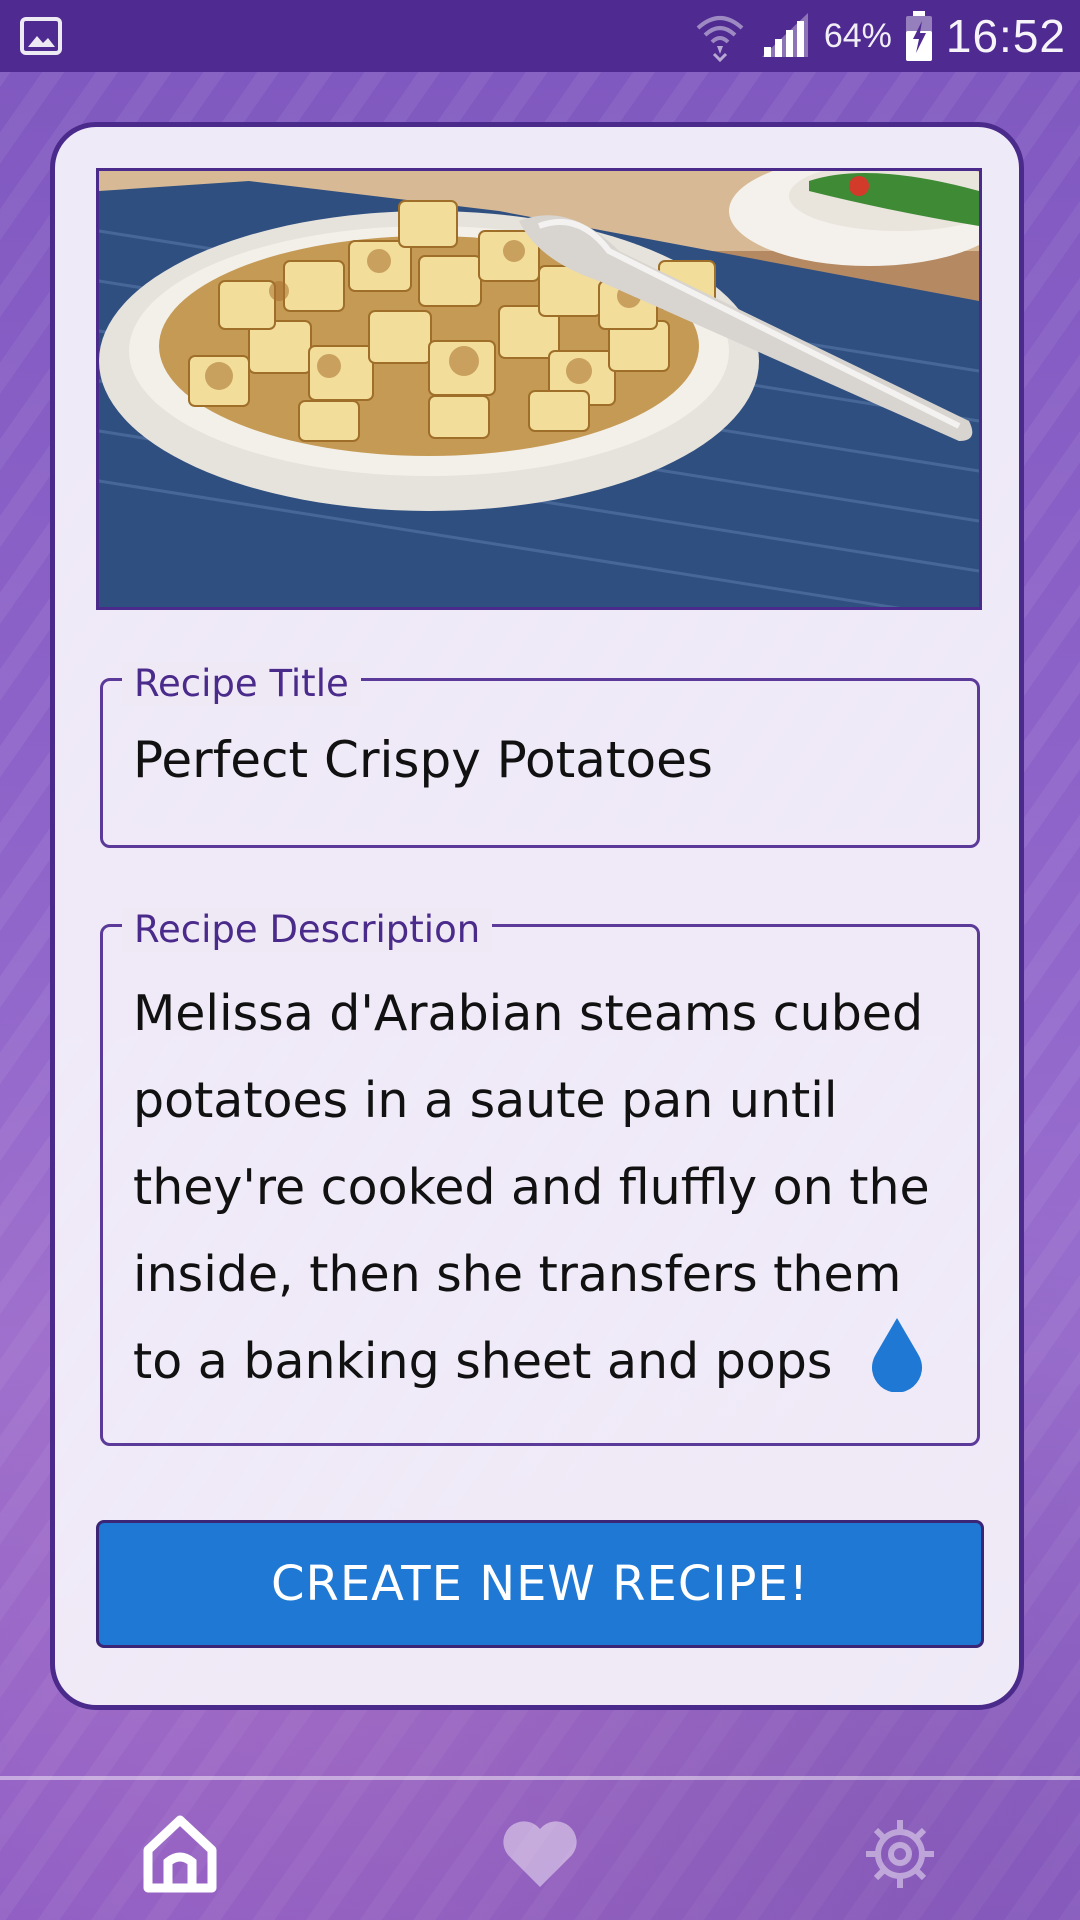 This screenshot has width=1080, height=1920. Describe the element at coordinates (540, 1584) in the screenshot. I see `create-recipe-button: CREATE NEW RECIPE!` at that location.